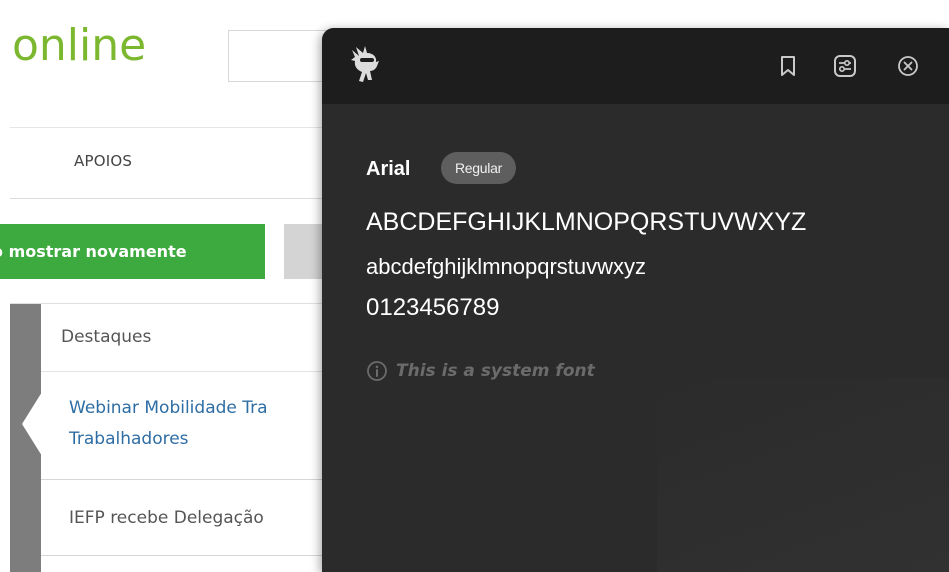 The height and width of the screenshot is (572, 949). Describe the element at coordinates (106, 337) in the screenshot. I see `list-heading-label: Destaques` at that location.